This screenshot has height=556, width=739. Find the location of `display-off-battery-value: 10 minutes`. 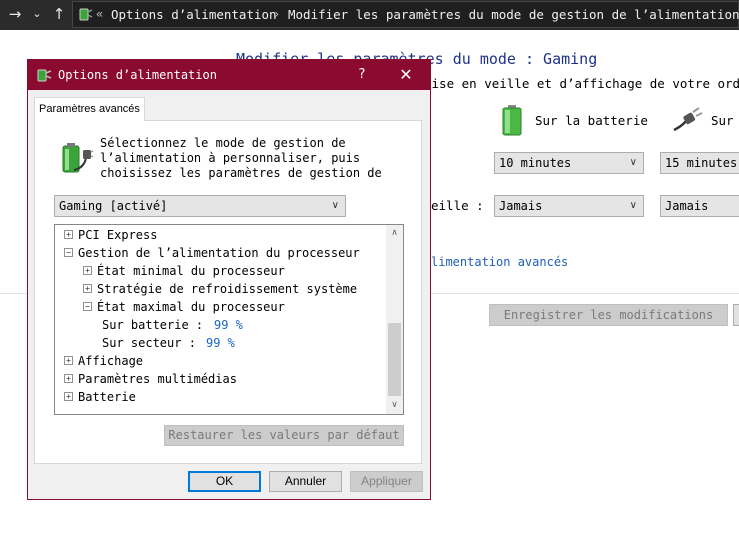

display-off-battery-value: 10 minutes is located at coordinates (535, 163).